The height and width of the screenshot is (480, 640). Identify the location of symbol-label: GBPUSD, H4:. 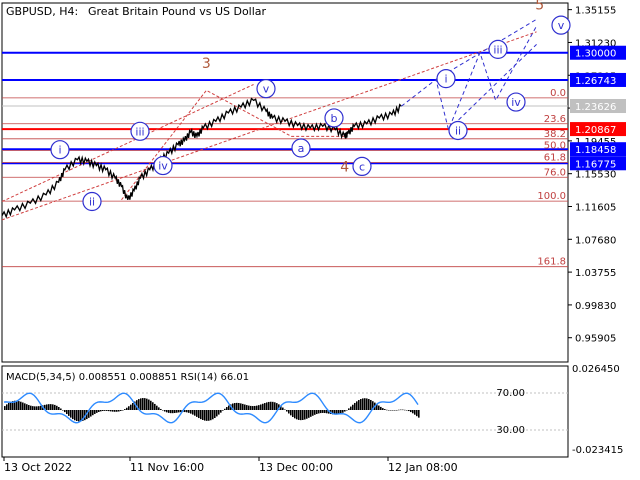
(42, 11).